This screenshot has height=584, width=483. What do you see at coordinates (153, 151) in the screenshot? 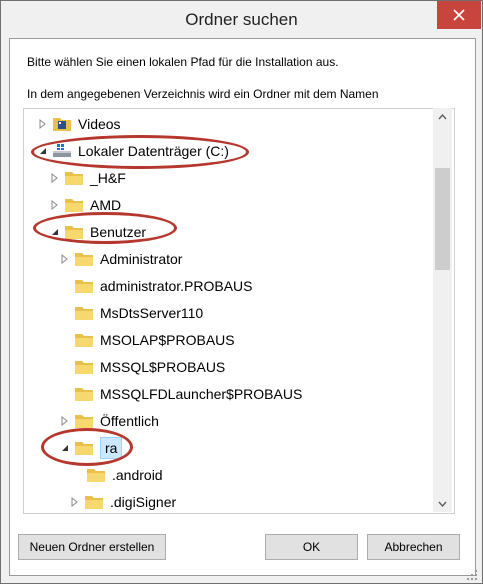
I see `tree-item-label: Lokaler Datenträger (C:)` at bounding box center [153, 151].